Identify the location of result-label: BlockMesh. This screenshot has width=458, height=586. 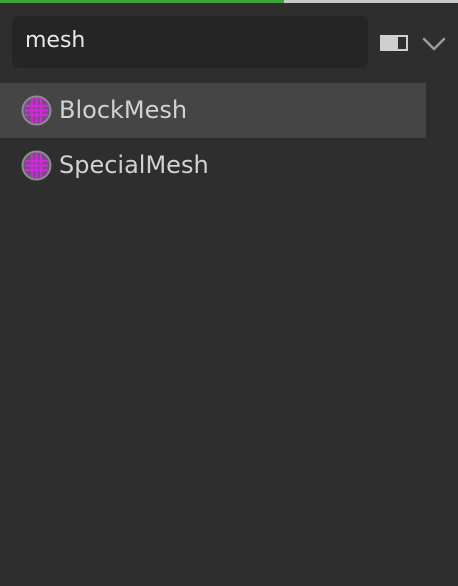
(123, 110).